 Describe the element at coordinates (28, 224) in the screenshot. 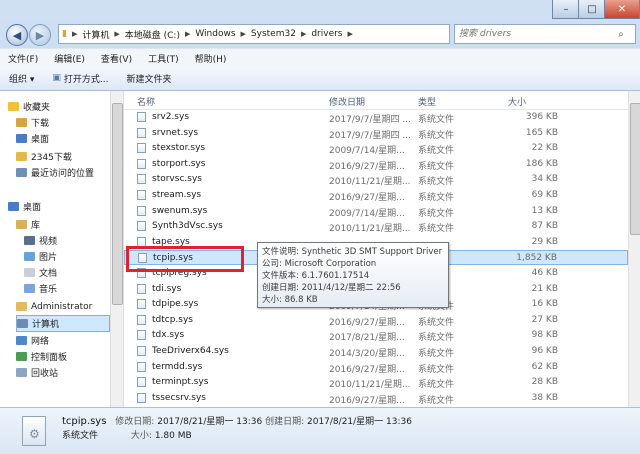

I see `nav-item: 库` at that location.